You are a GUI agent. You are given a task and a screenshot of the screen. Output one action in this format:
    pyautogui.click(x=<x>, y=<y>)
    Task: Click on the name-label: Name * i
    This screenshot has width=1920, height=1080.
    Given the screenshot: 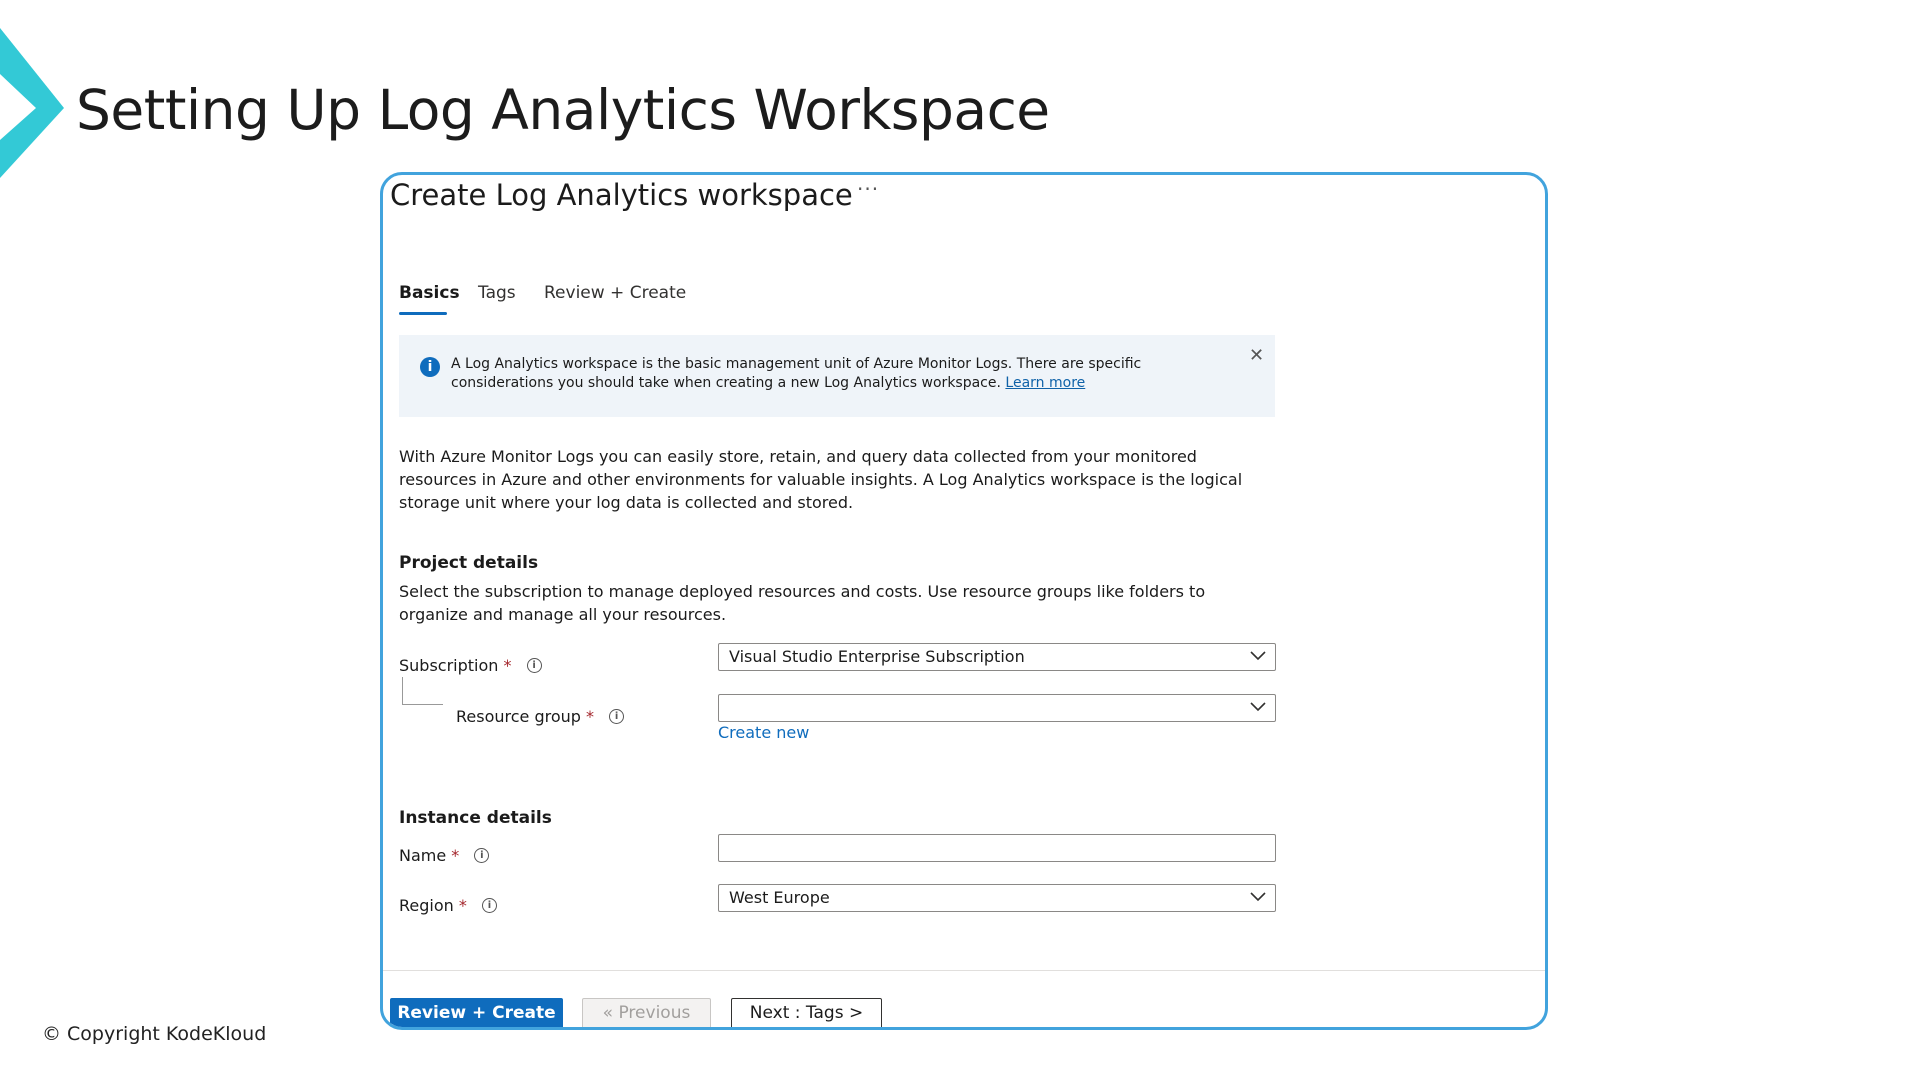 What is the action you would take?
    pyautogui.click(x=444, y=856)
    